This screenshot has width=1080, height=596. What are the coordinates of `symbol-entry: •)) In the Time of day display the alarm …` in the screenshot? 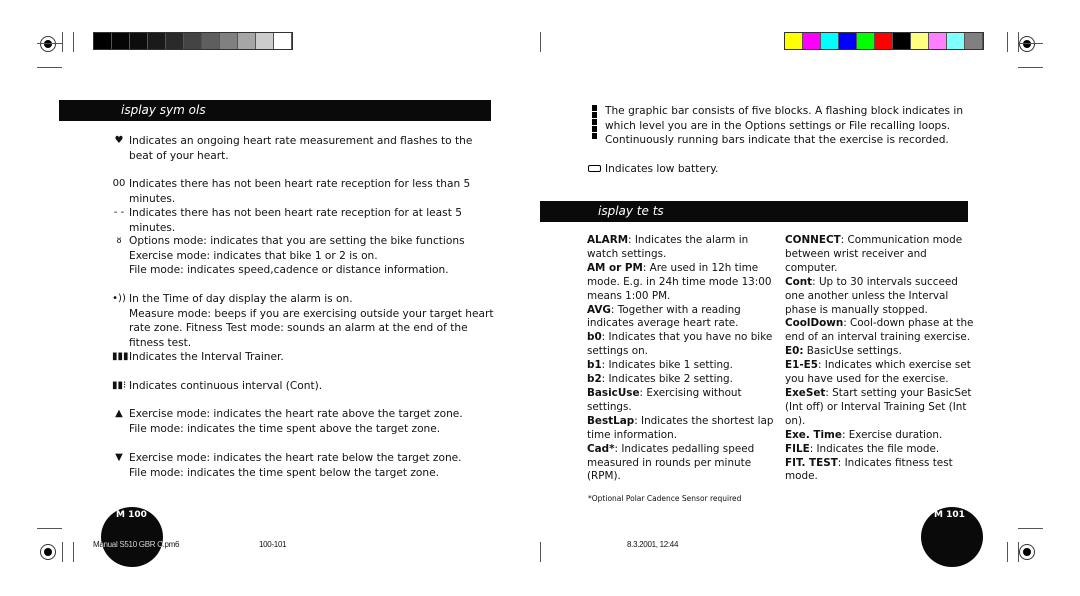 It's located at (304, 321).